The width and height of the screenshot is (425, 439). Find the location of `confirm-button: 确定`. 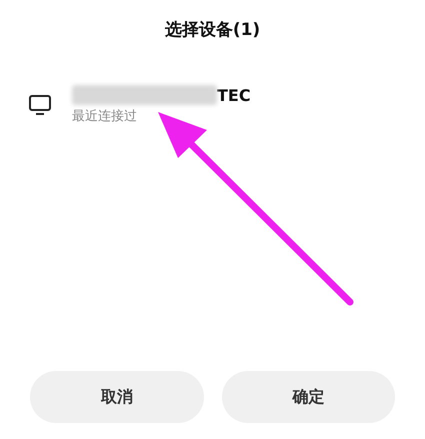

confirm-button: 确定 is located at coordinates (308, 397).